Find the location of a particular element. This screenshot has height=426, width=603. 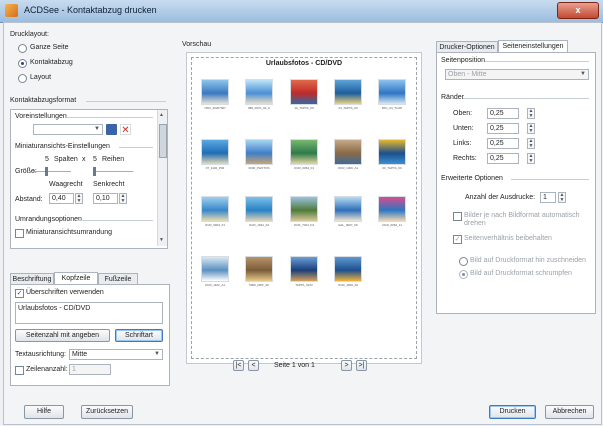

page-position-select: Oben - Mitte ▼ is located at coordinates (517, 74).